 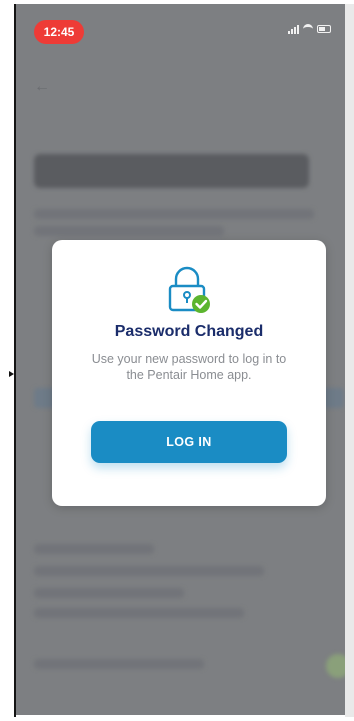 I want to click on wifi-icon, so click(x=308, y=29).